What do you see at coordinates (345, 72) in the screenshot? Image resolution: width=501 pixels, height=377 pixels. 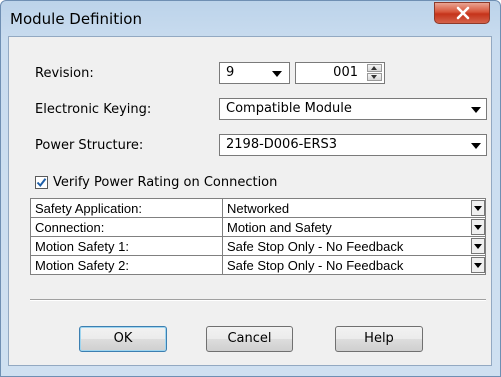 I see `revision-minor-value: 001` at bounding box center [345, 72].